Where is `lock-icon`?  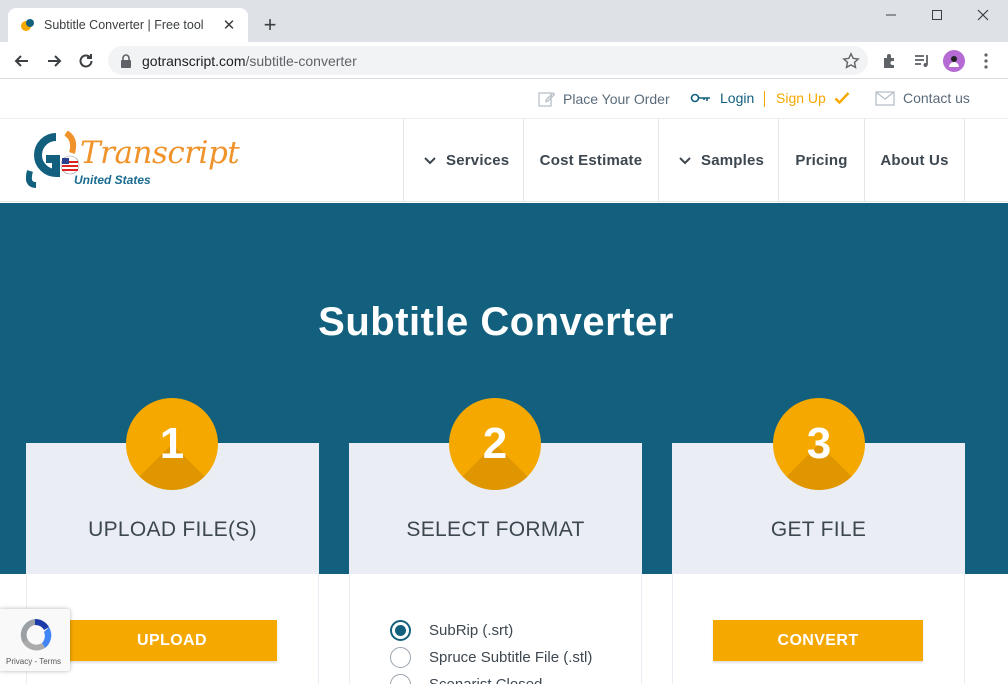
lock-icon is located at coordinates (127, 60).